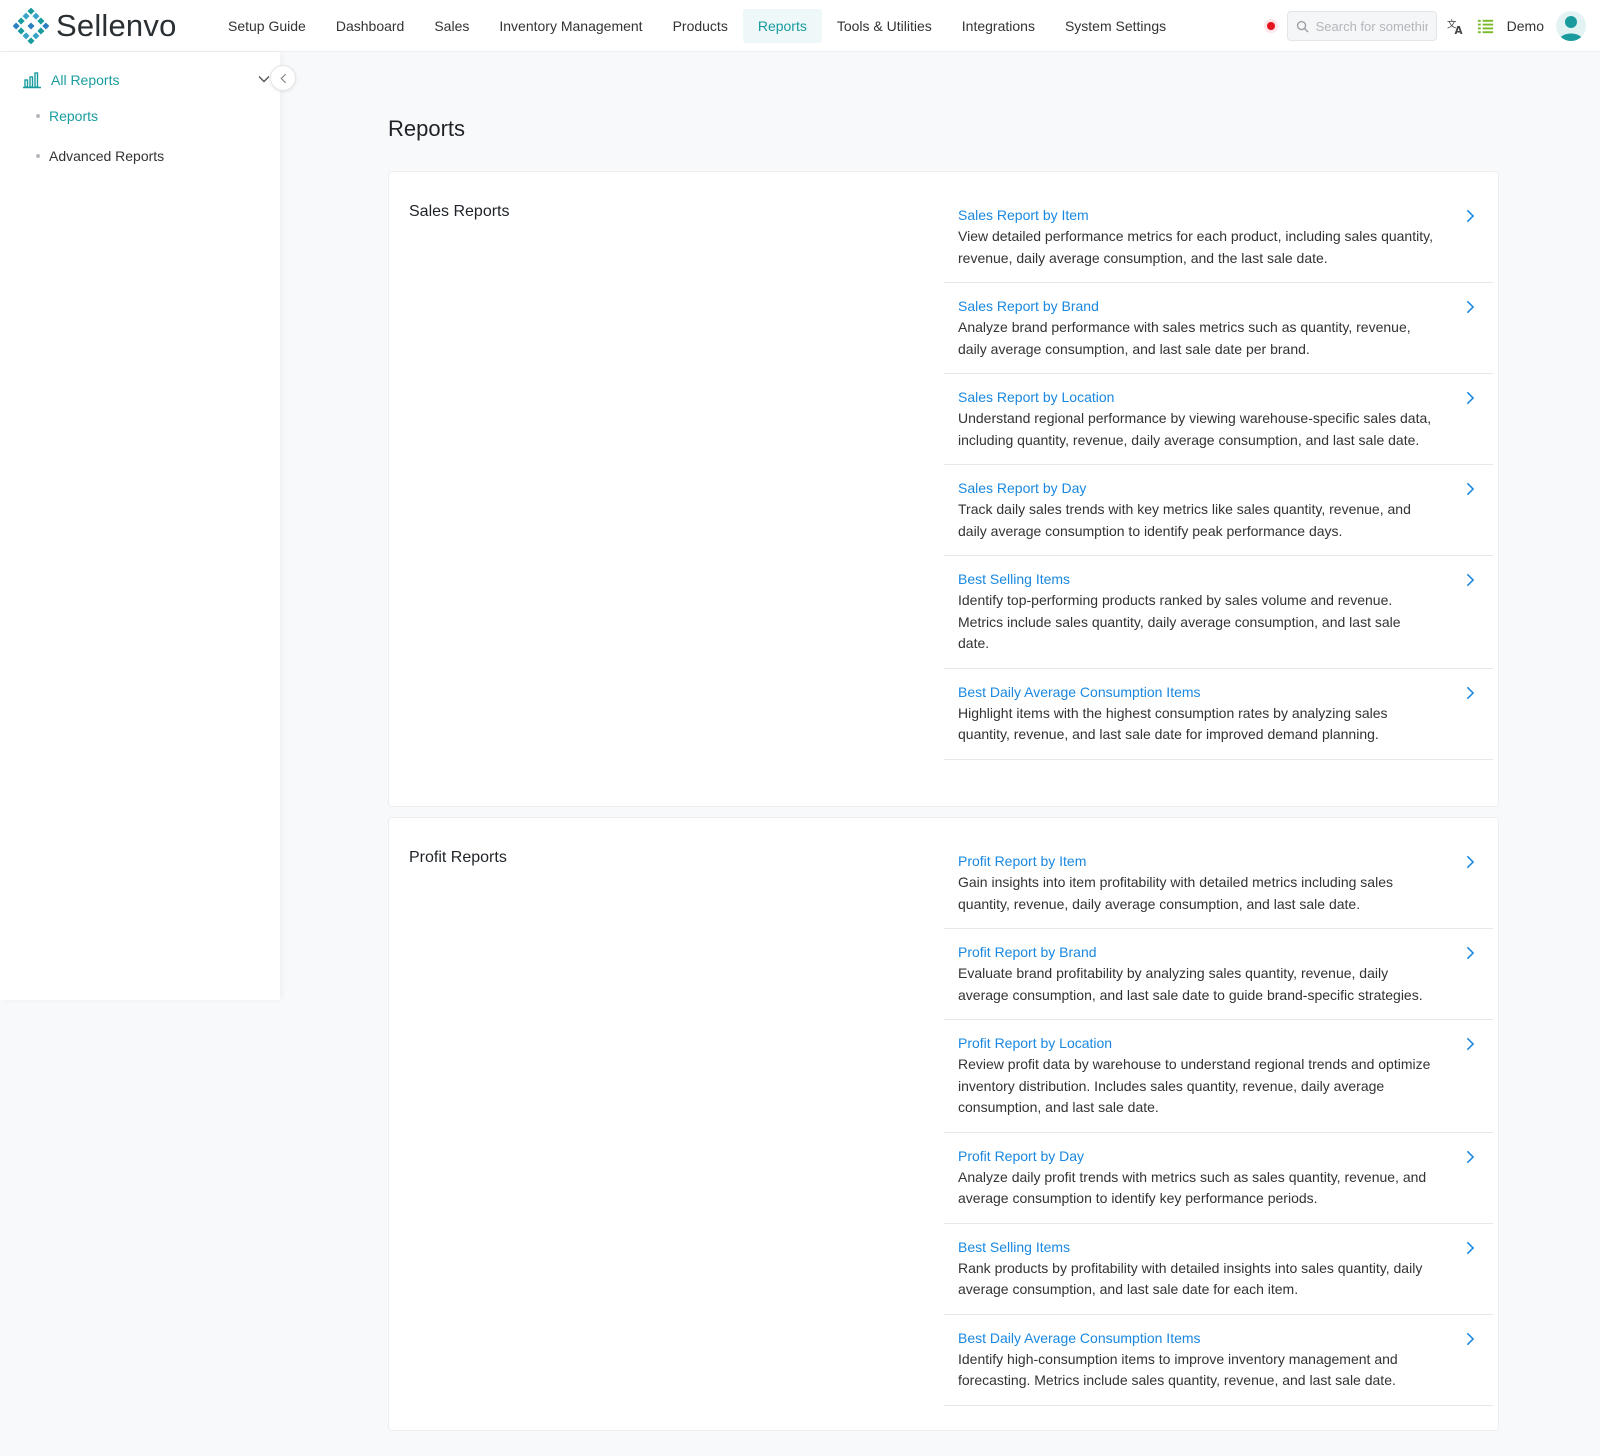 The width and height of the screenshot is (1600, 1456). I want to click on nav-products: Products, so click(700, 26).